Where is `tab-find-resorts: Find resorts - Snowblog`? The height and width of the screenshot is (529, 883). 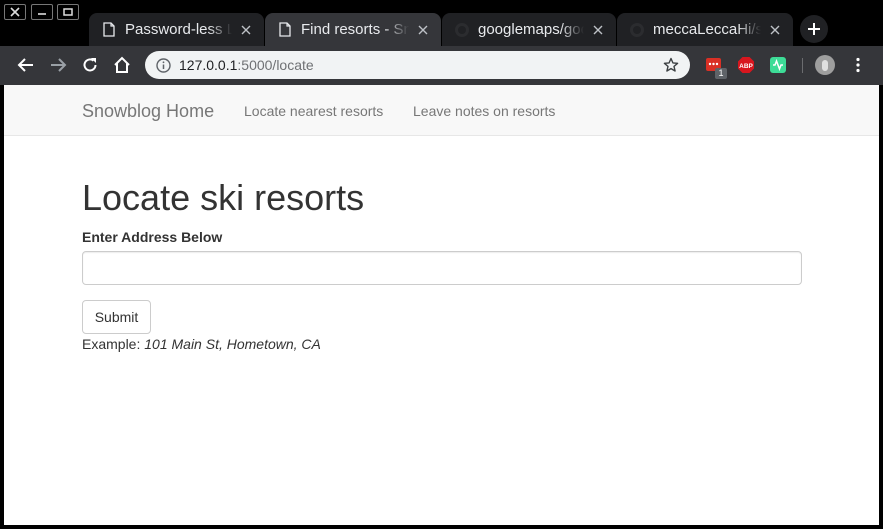 tab-find-resorts: Find resorts - Snowblog is located at coordinates (353, 29).